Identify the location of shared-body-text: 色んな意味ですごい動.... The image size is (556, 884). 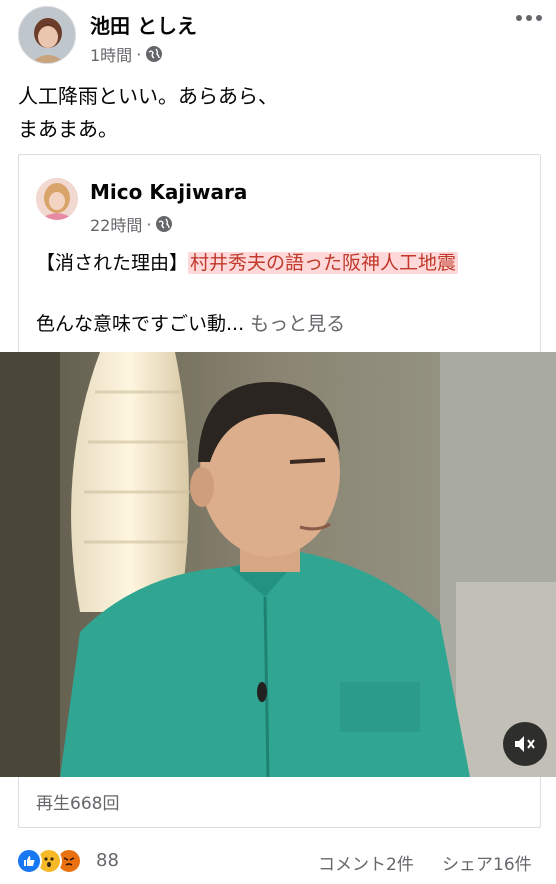
(140, 324).